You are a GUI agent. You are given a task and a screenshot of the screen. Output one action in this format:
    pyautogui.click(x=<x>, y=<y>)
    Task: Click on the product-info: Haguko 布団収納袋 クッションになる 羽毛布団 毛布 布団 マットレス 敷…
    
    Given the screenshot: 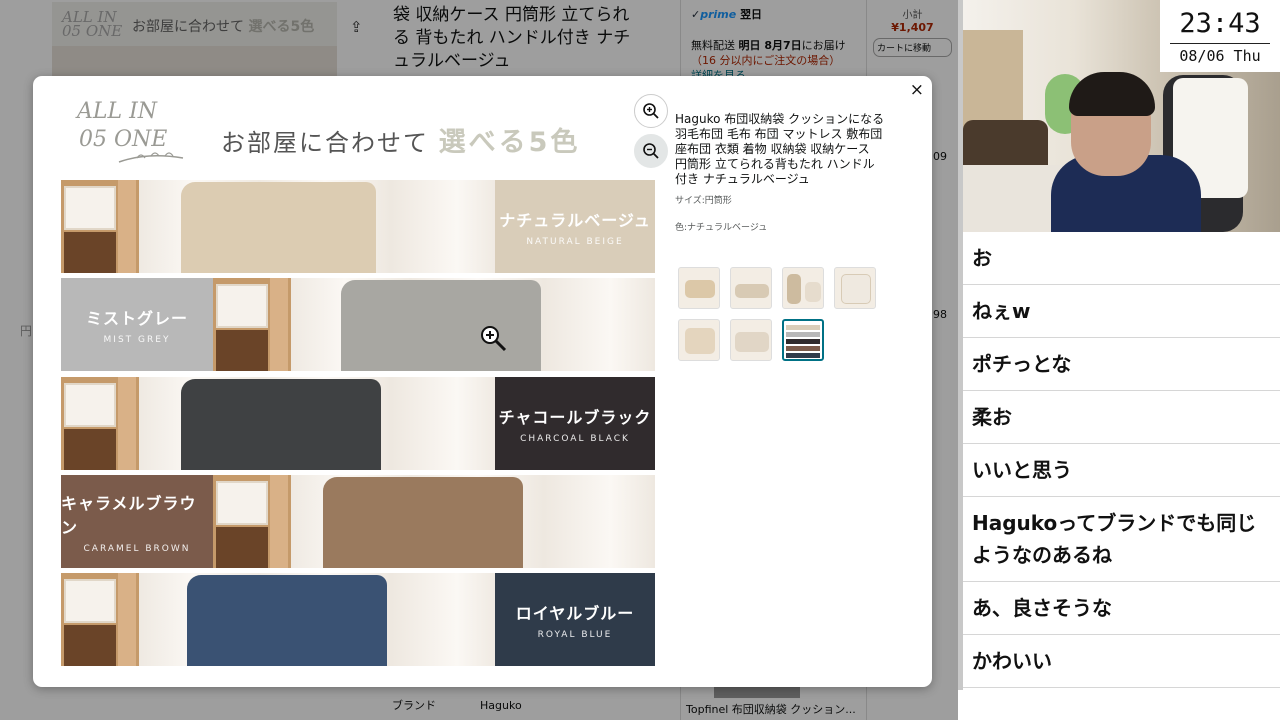 What is the action you would take?
    pyautogui.click(x=780, y=172)
    